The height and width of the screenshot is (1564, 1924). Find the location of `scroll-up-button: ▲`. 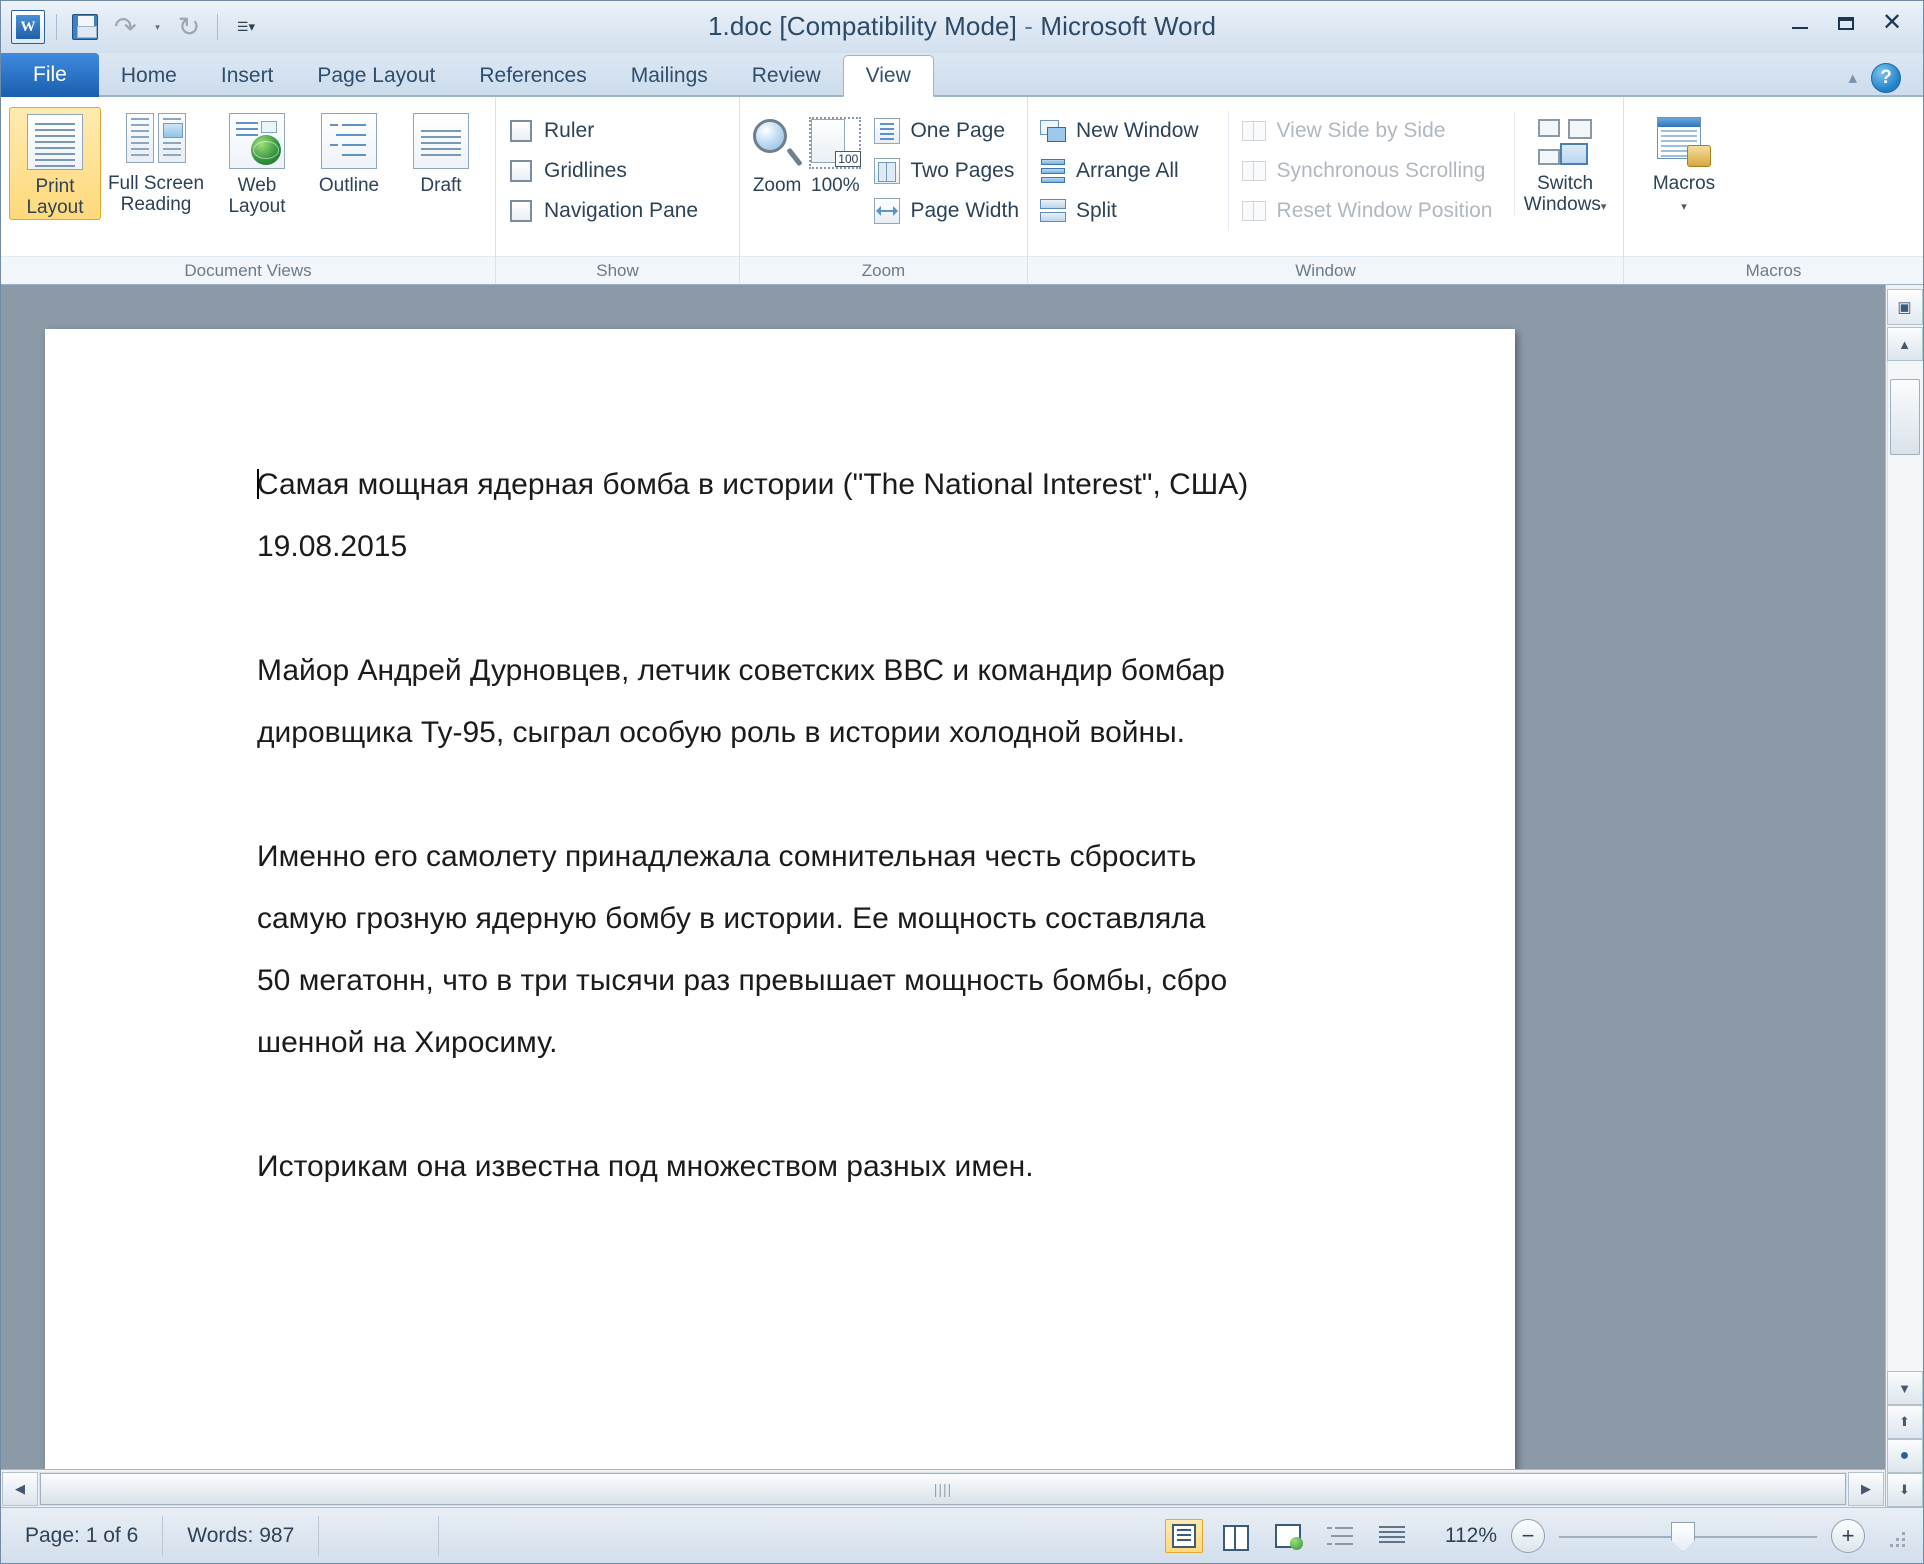

scroll-up-button: ▲ is located at coordinates (1904, 344).